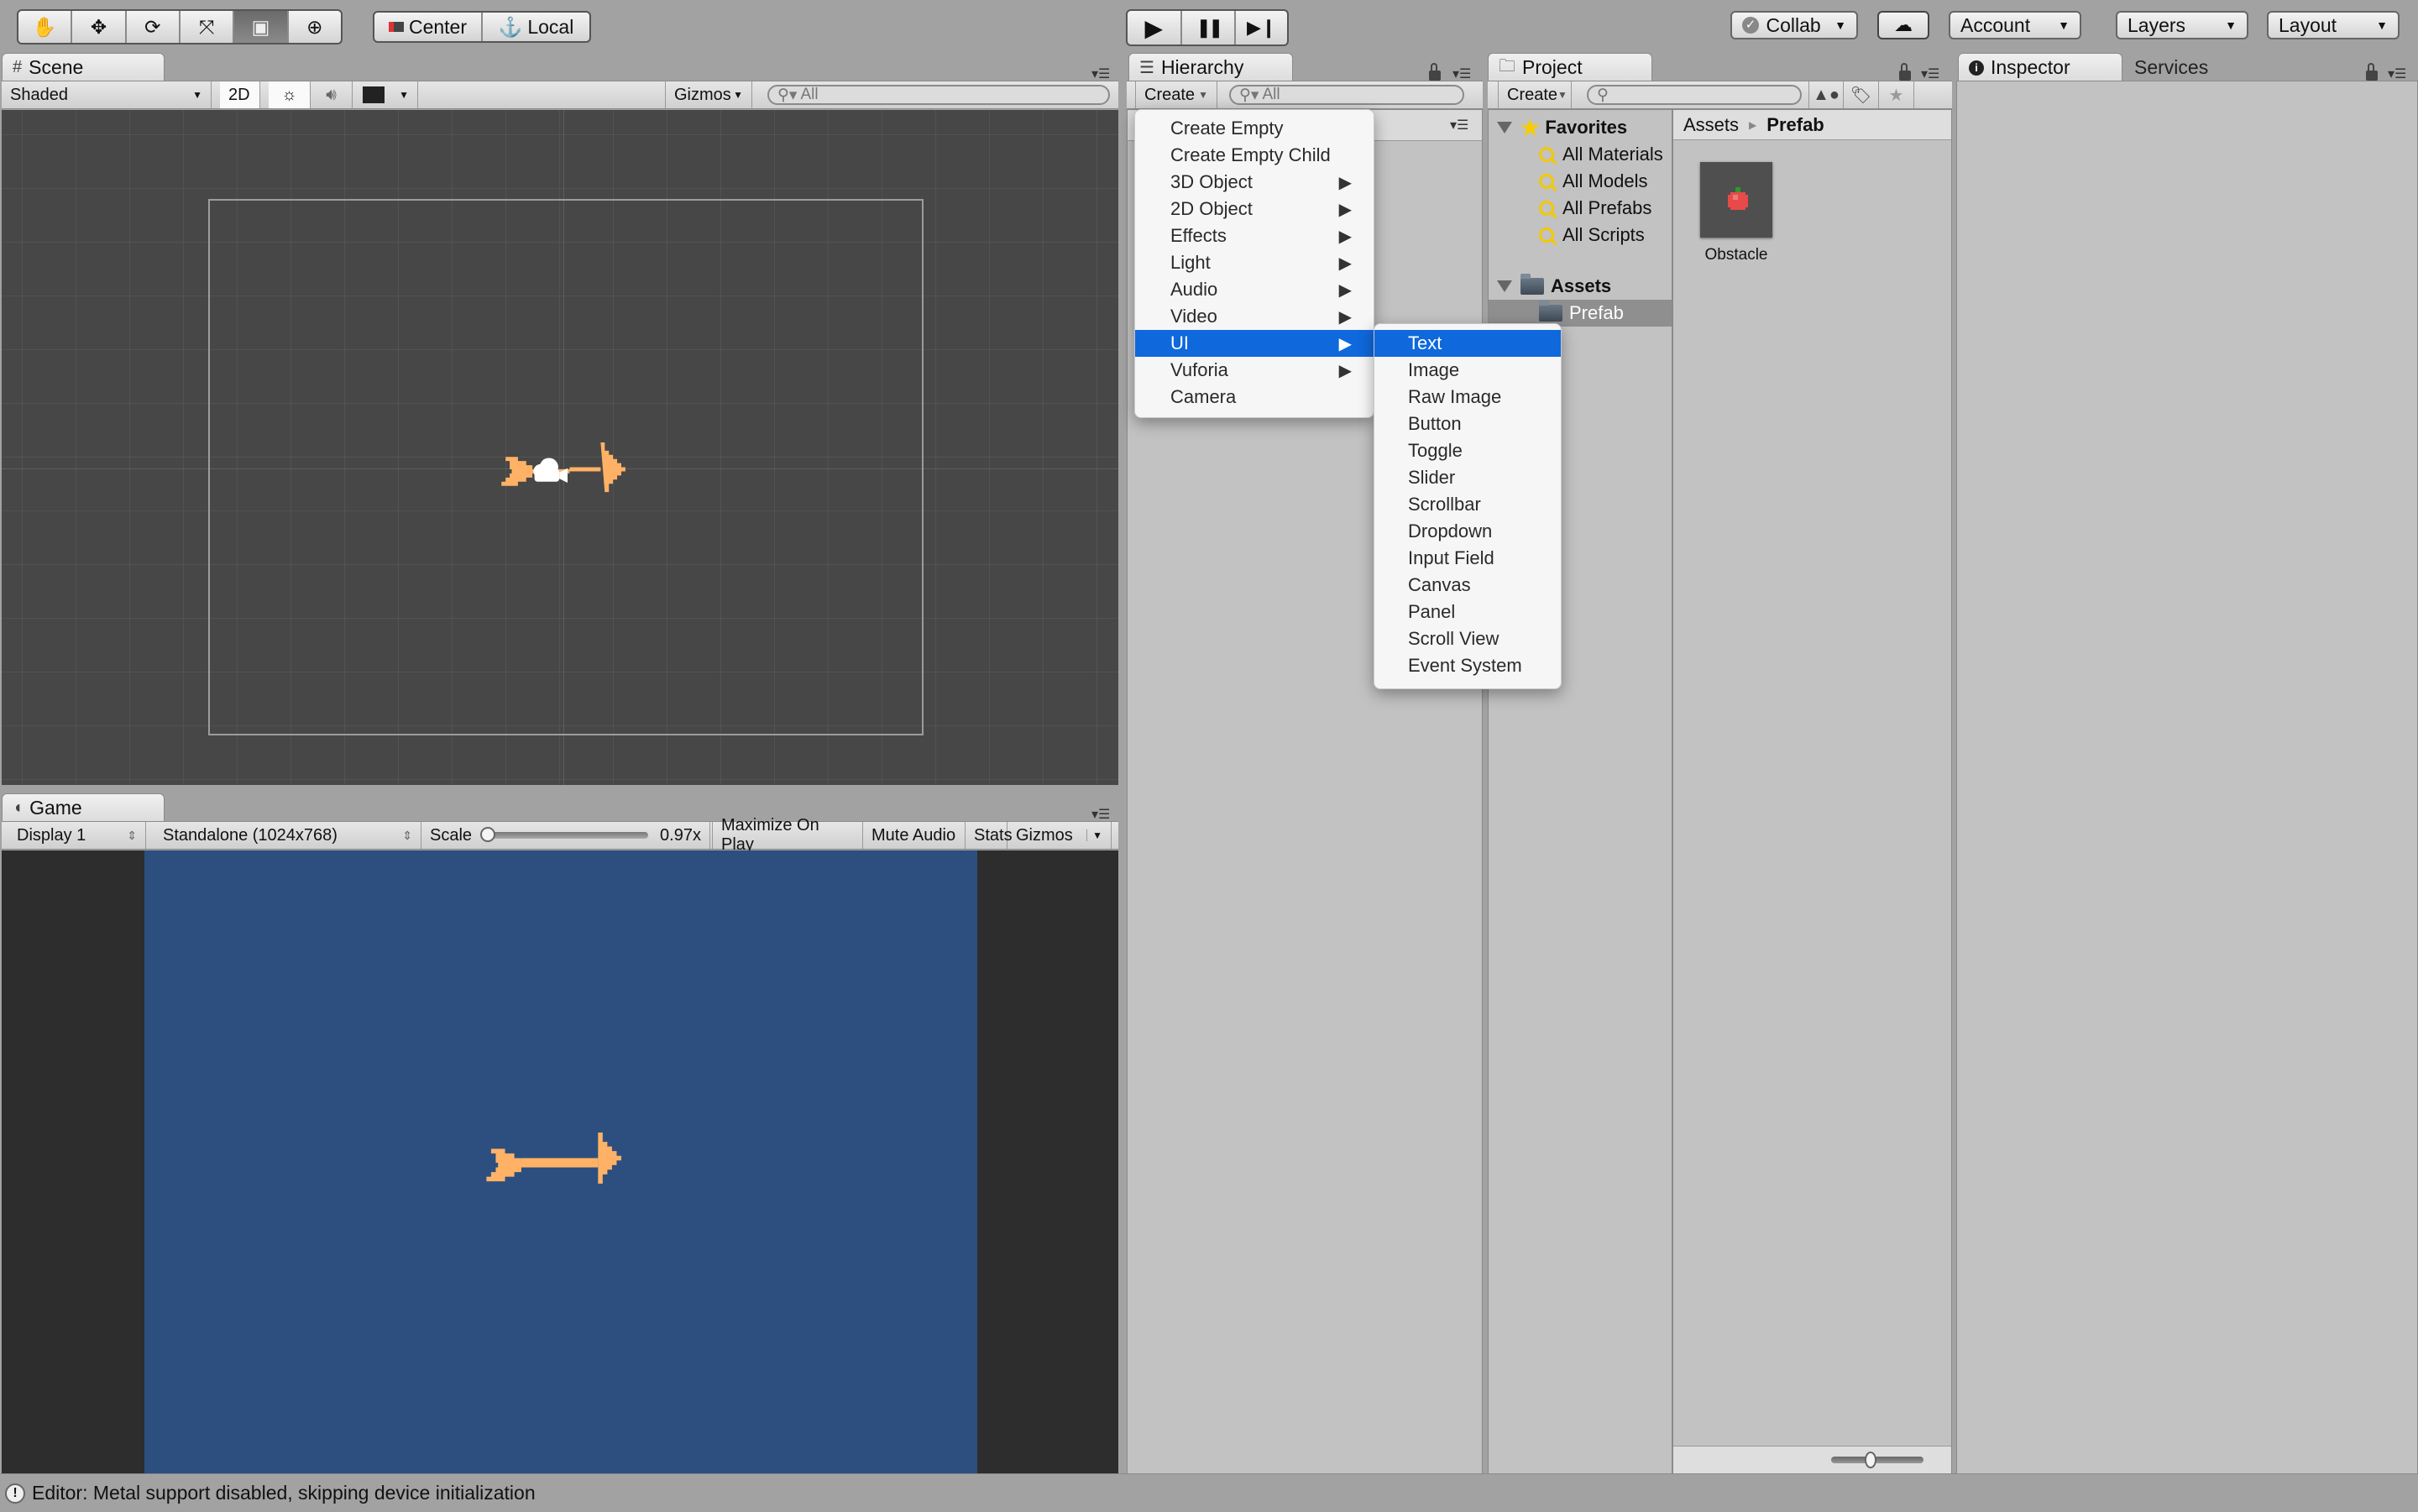 The width and height of the screenshot is (2418, 1512). Describe the element at coordinates (1794, 25) in the screenshot. I see `collab-dropdown: ✓ Collab ▼` at that location.